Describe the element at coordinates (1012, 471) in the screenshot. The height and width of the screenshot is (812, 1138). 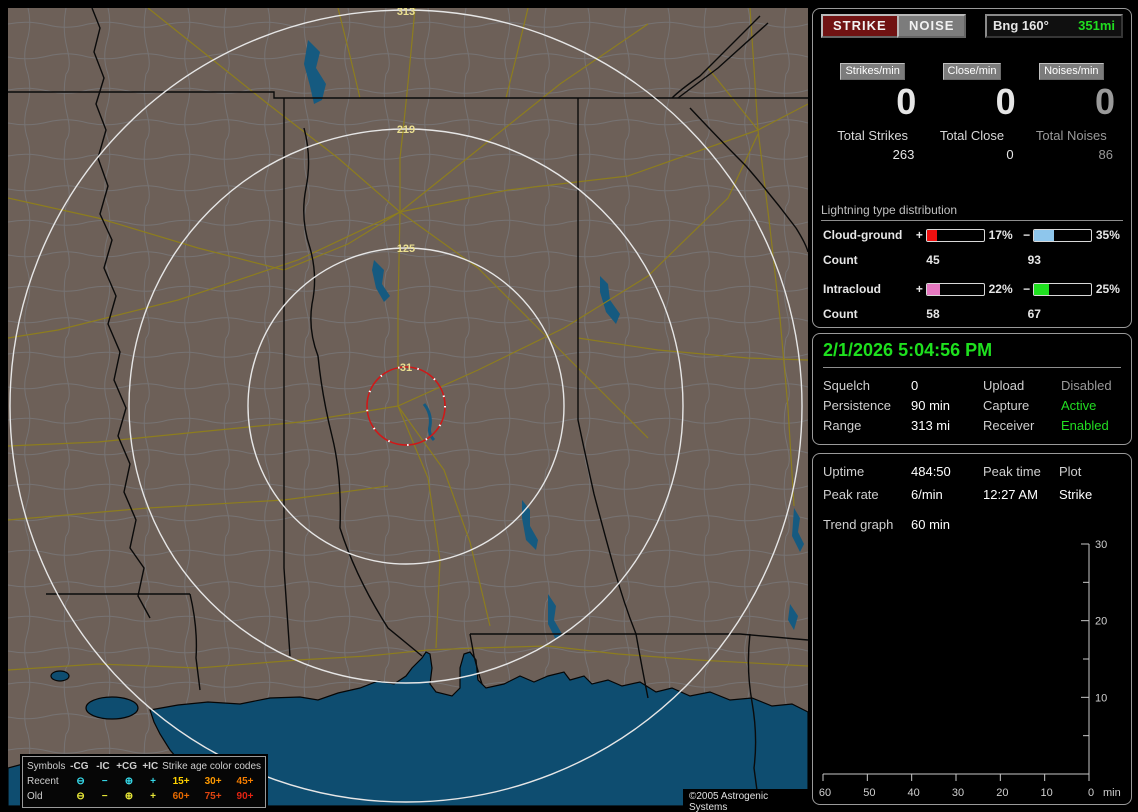
I see `peak-time-label: Peak time` at that location.